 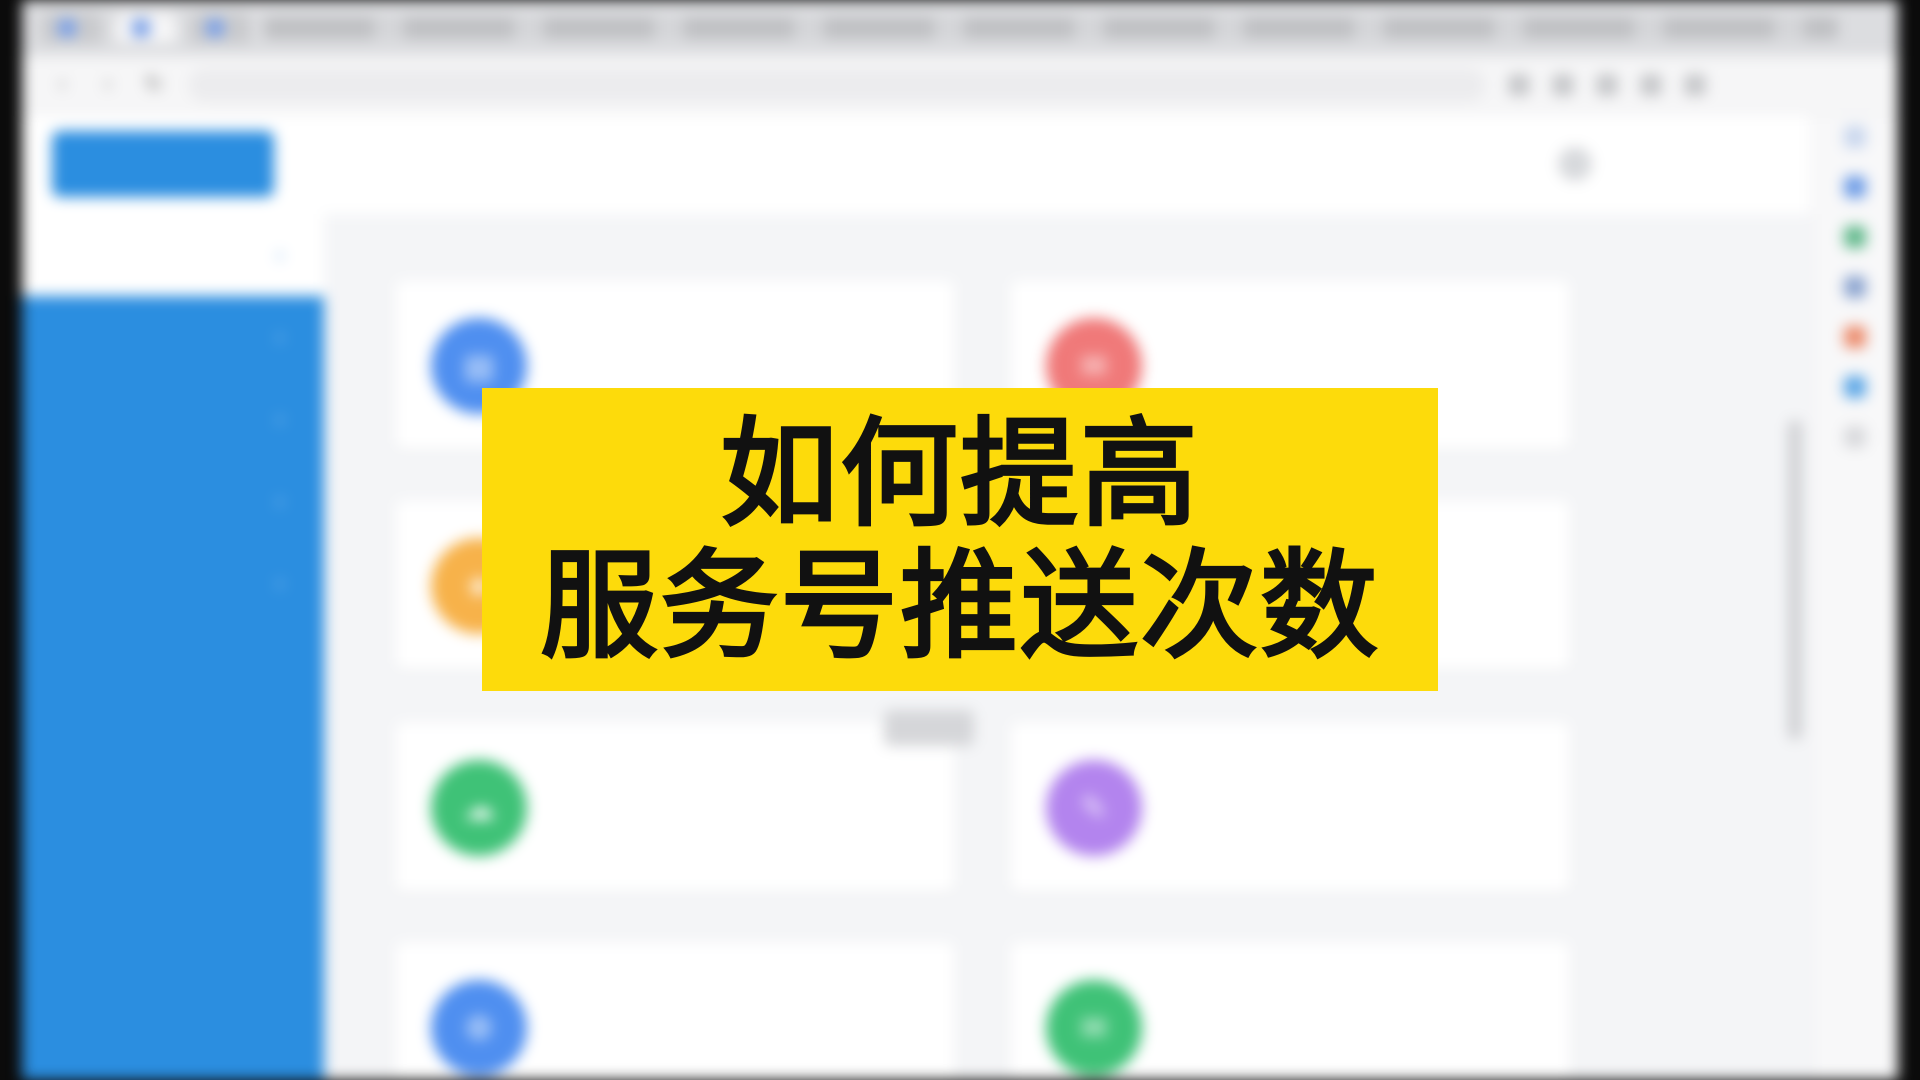 I want to click on other-tabs-strip, so click(x=1051, y=28).